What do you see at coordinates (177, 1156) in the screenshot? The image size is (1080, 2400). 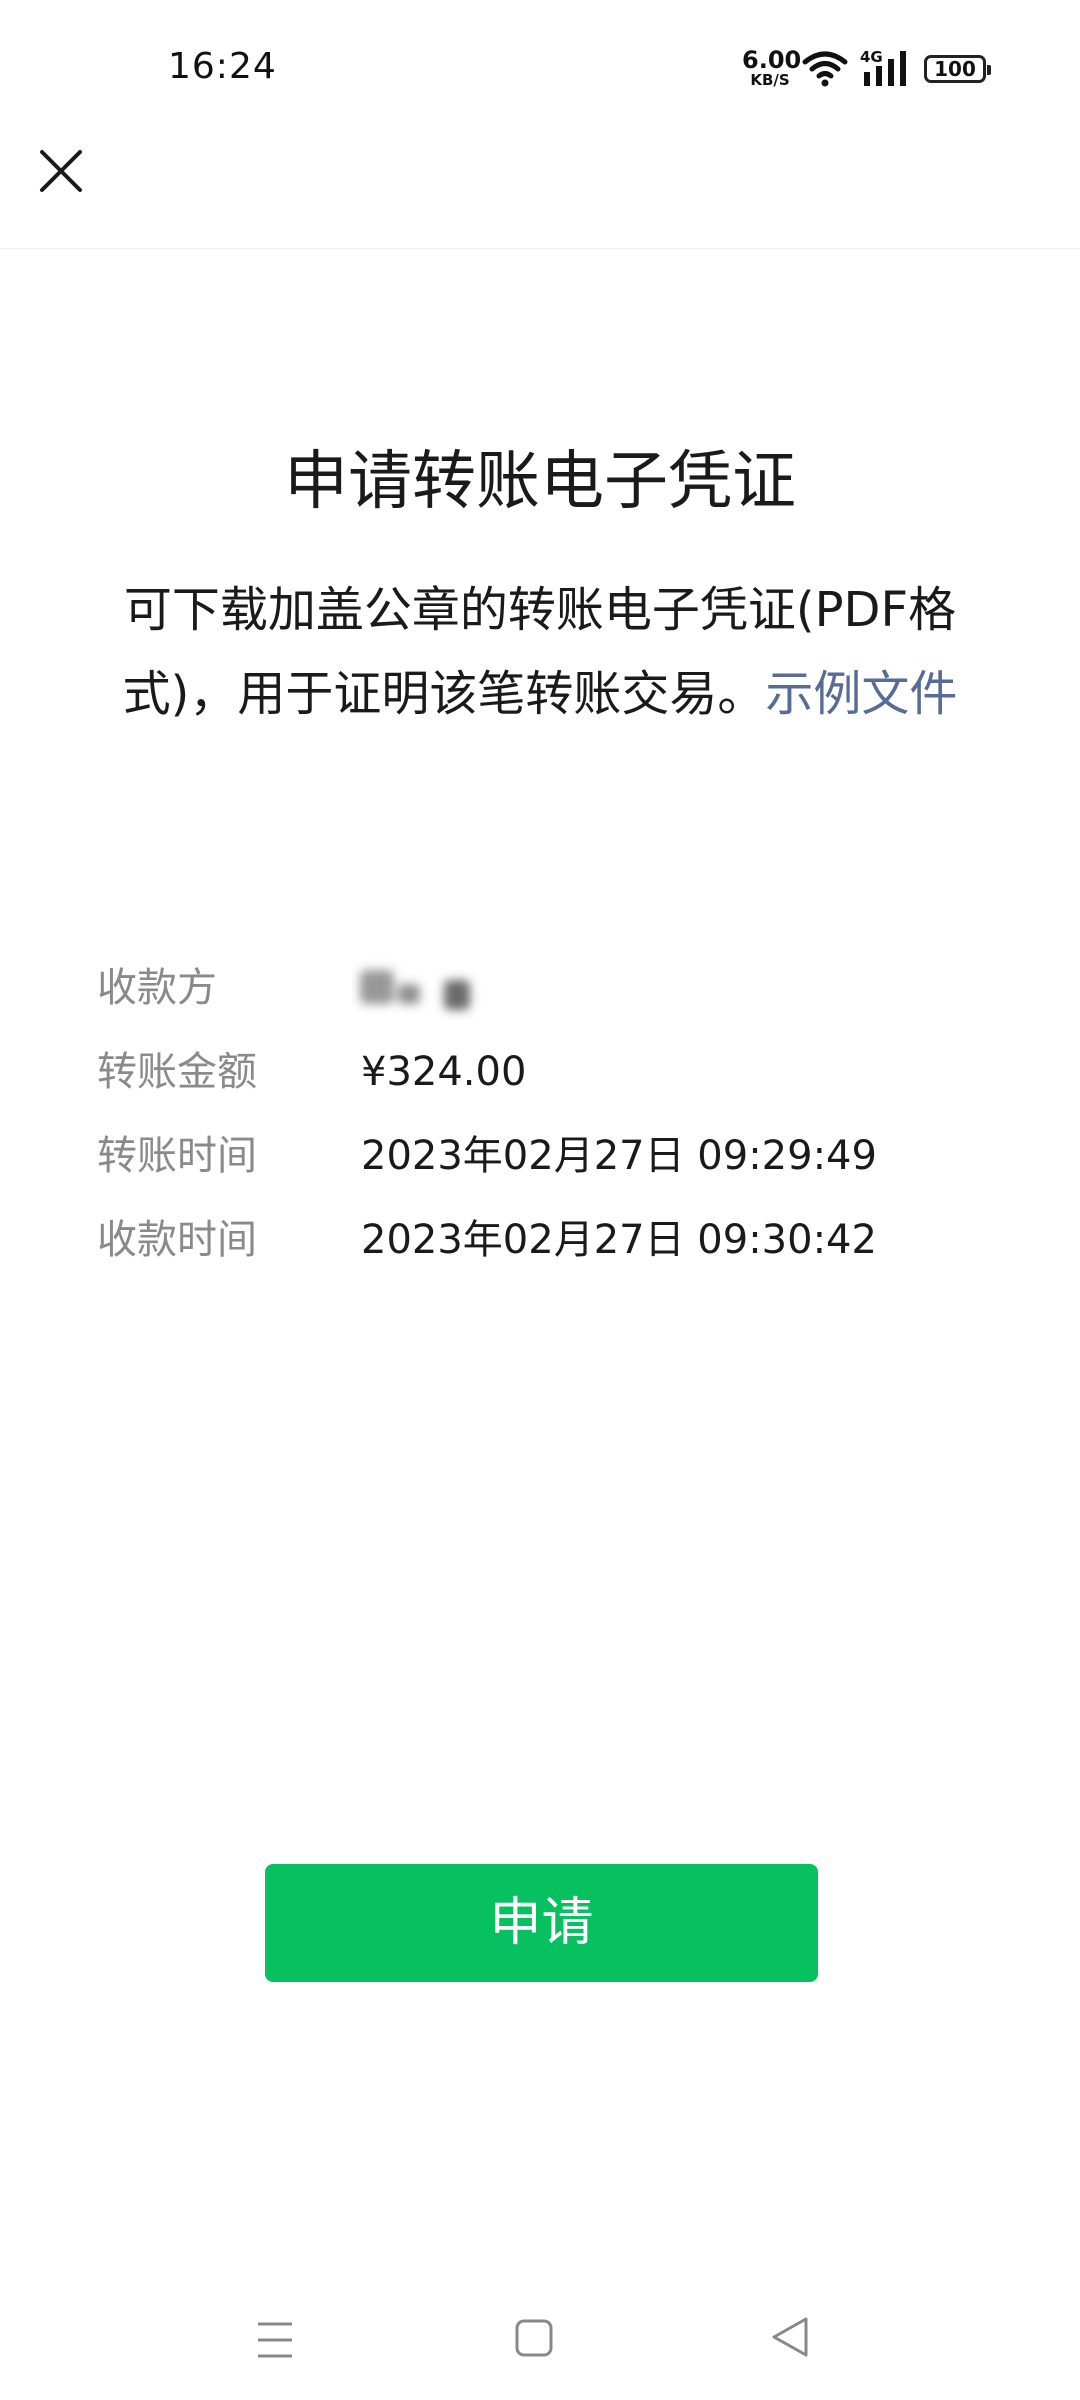 I see `transfer-time-label: 转账时间` at bounding box center [177, 1156].